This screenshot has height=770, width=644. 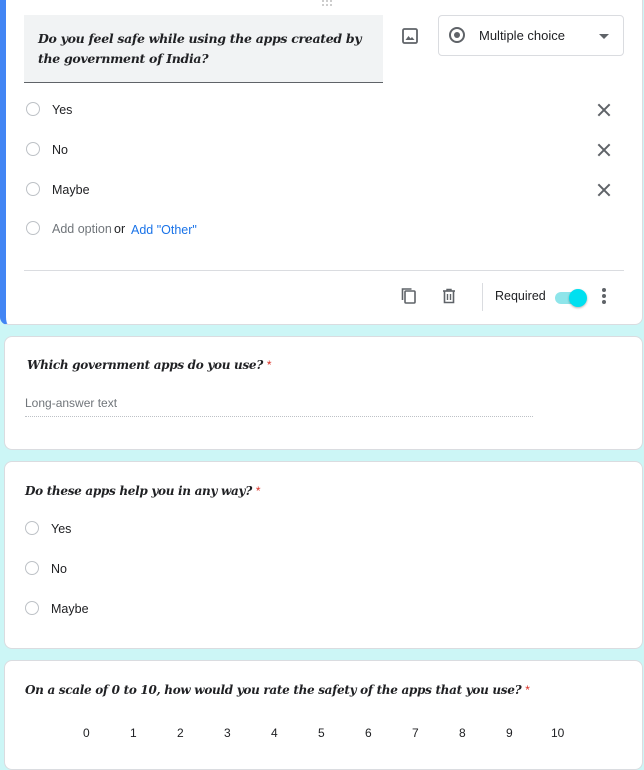 I want to click on radio-button-icon, so click(x=457, y=35).